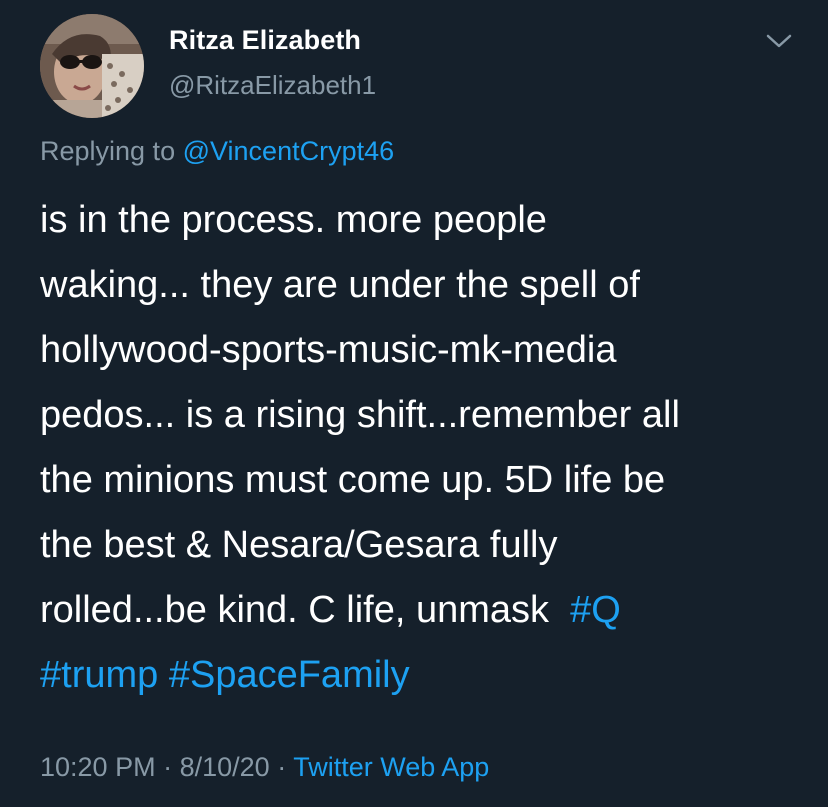 The image size is (828, 807). I want to click on tweet-meta: 10:20 PM · 8/10/20 · Twitter Web App, so click(264, 767).